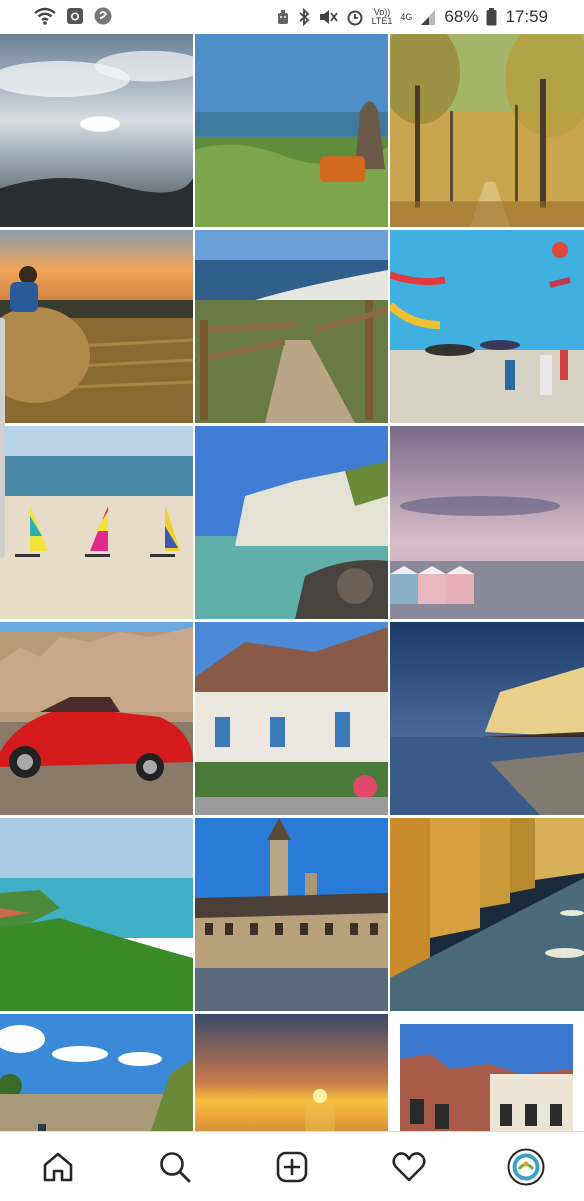 This screenshot has width=584, height=1201. I want to click on photo-tile-sand-yachts-beach, so click(96, 522).